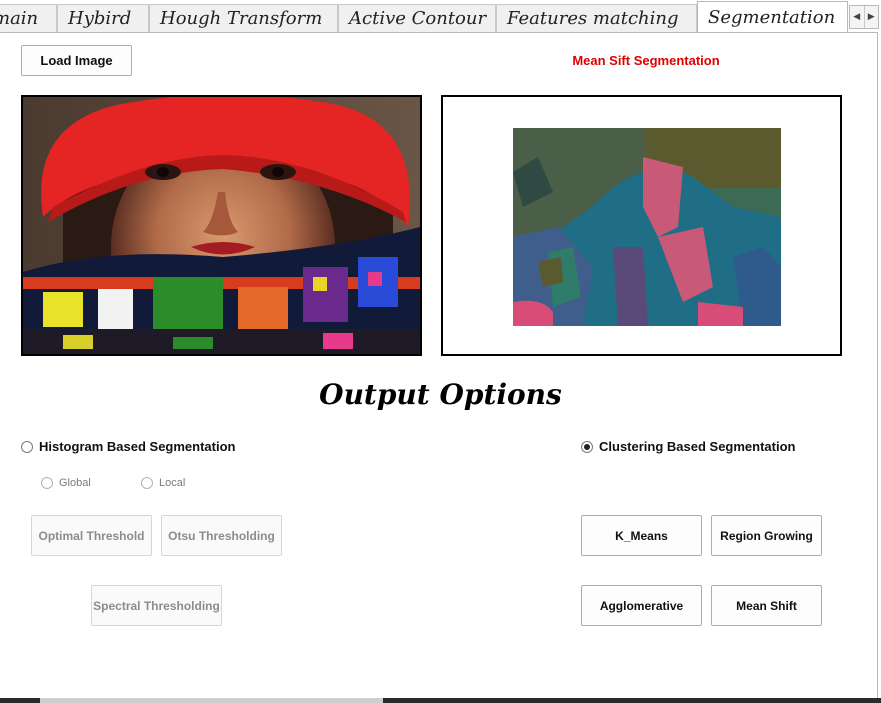  I want to click on k-means-button: K_Means, so click(641, 535).